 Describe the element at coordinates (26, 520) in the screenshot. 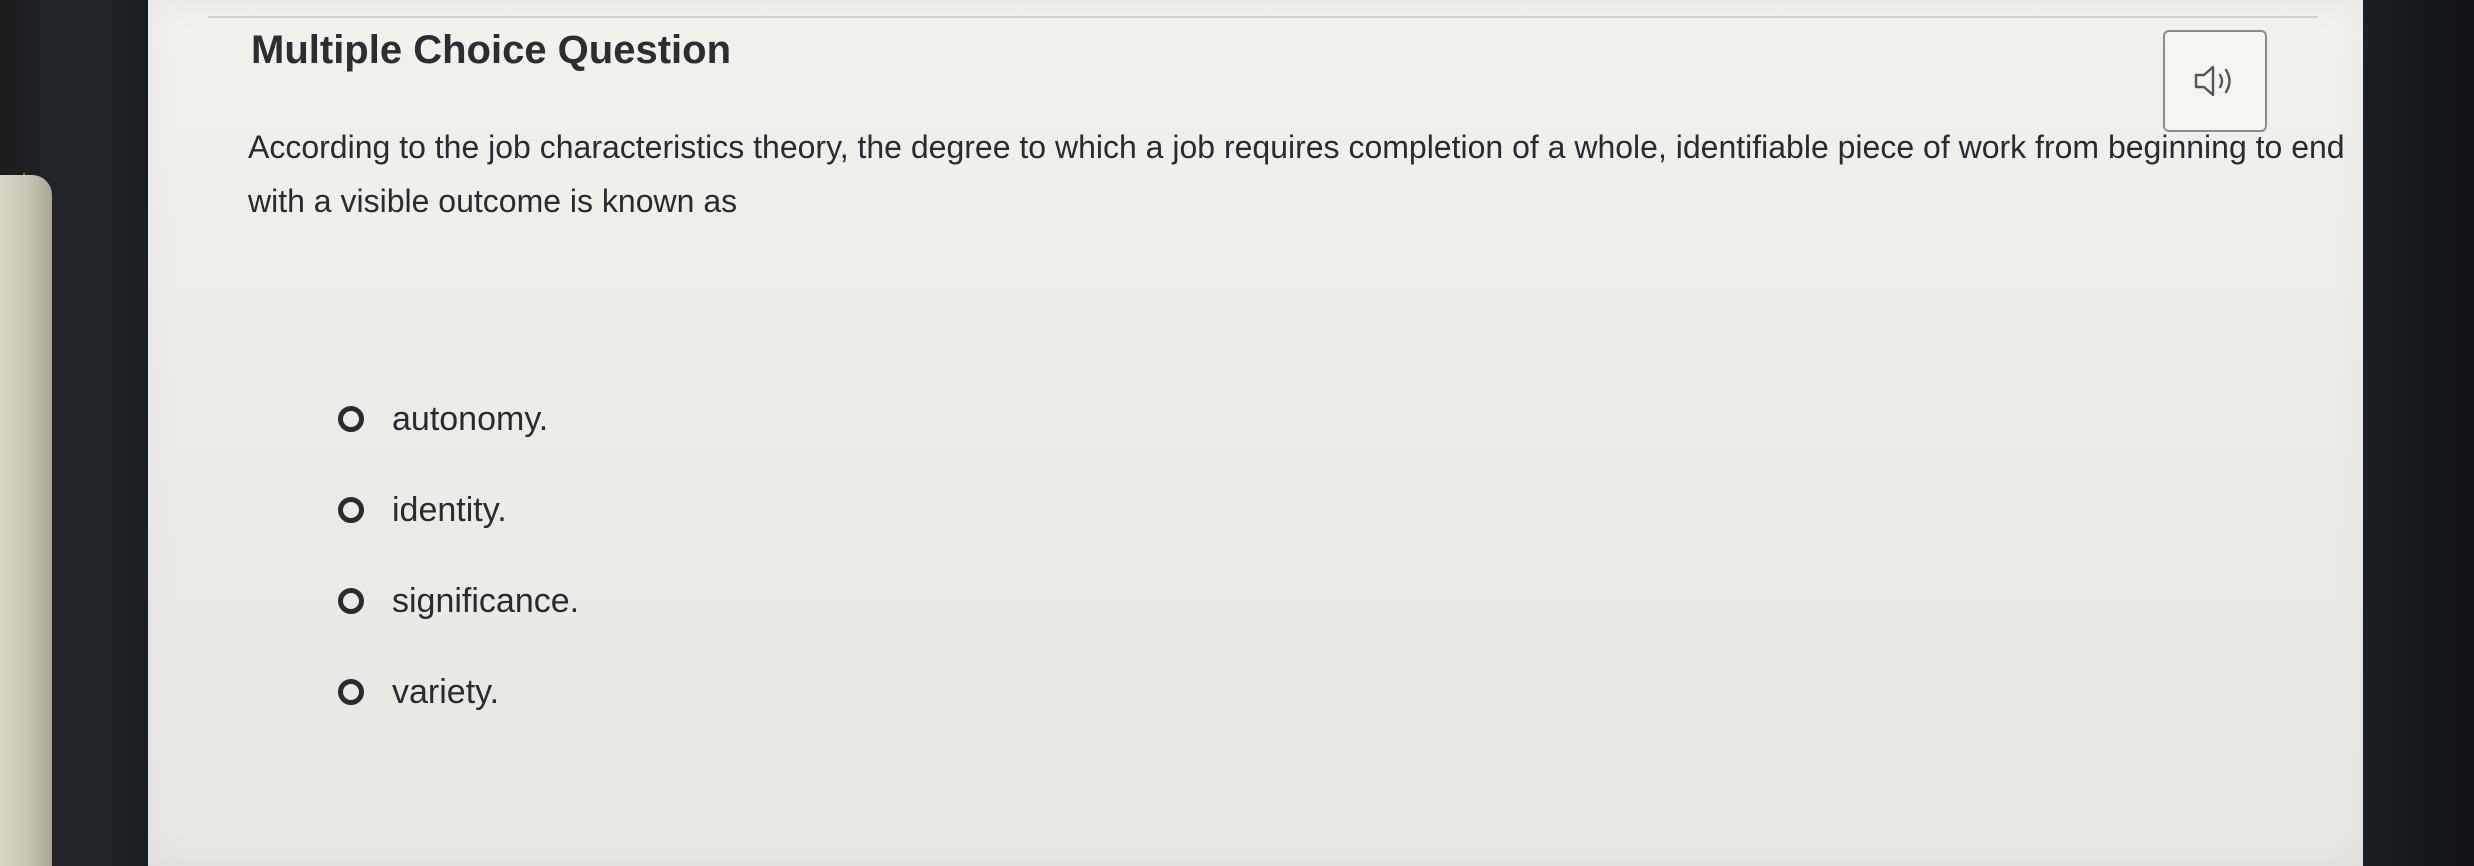

I see `stylus` at that location.